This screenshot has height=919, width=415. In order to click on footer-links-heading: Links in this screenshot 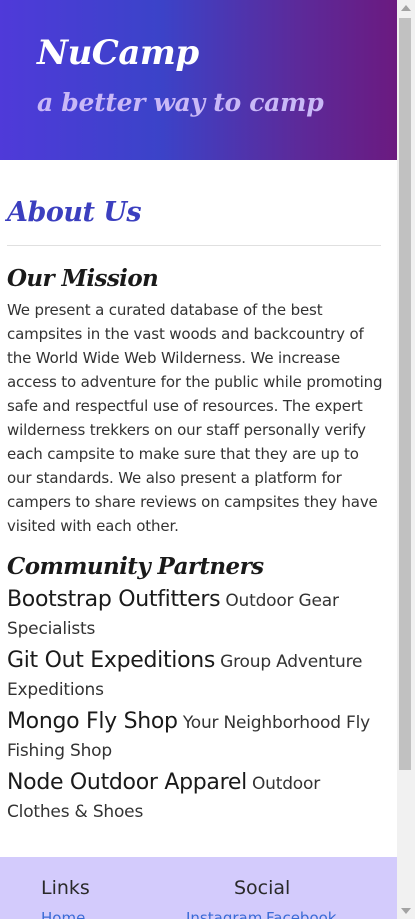, I will do `click(65, 888)`.